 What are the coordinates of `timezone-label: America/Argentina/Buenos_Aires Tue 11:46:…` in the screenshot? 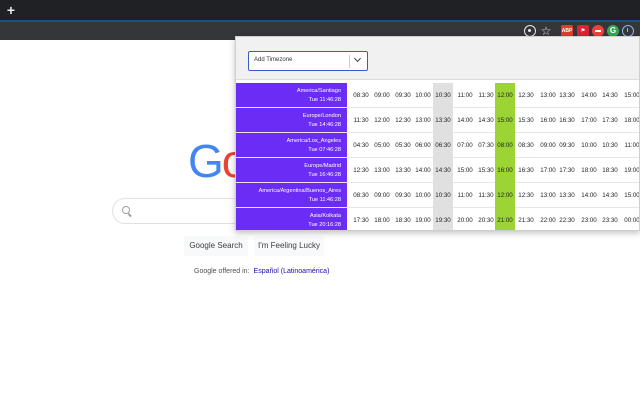 It's located at (291, 195).